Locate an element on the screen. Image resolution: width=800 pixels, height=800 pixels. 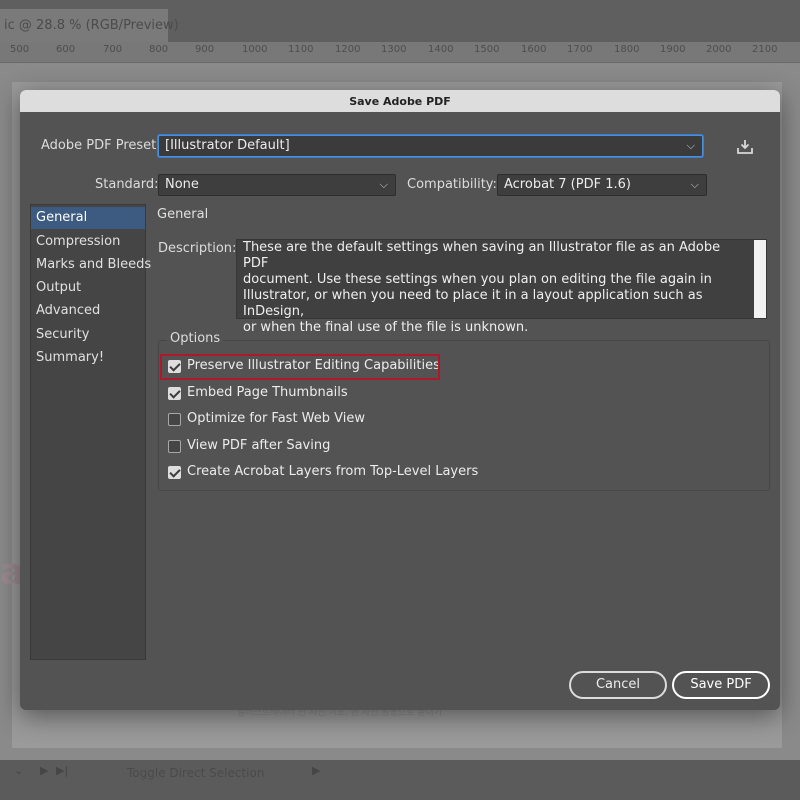
standard-value: None is located at coordinates (182, 184).